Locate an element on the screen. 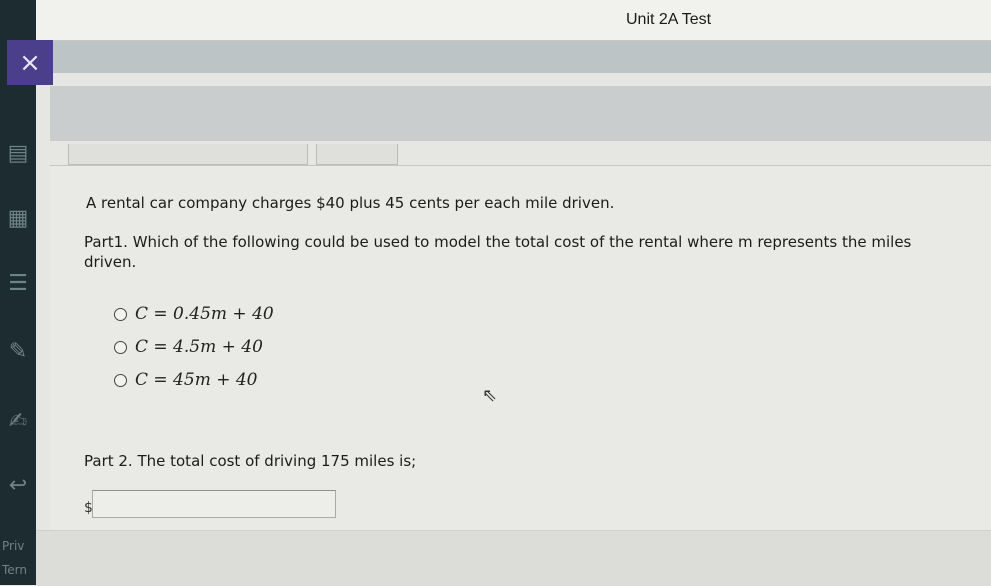  close-icon: × is located at coordinates (30, 62).